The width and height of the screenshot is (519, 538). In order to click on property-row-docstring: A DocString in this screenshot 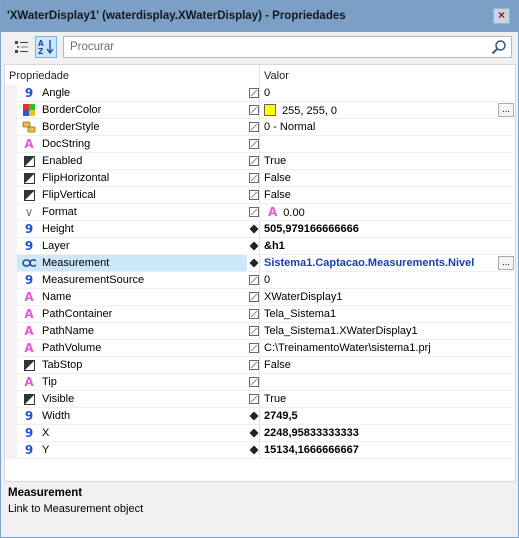, I will do `click(260, 144)`.